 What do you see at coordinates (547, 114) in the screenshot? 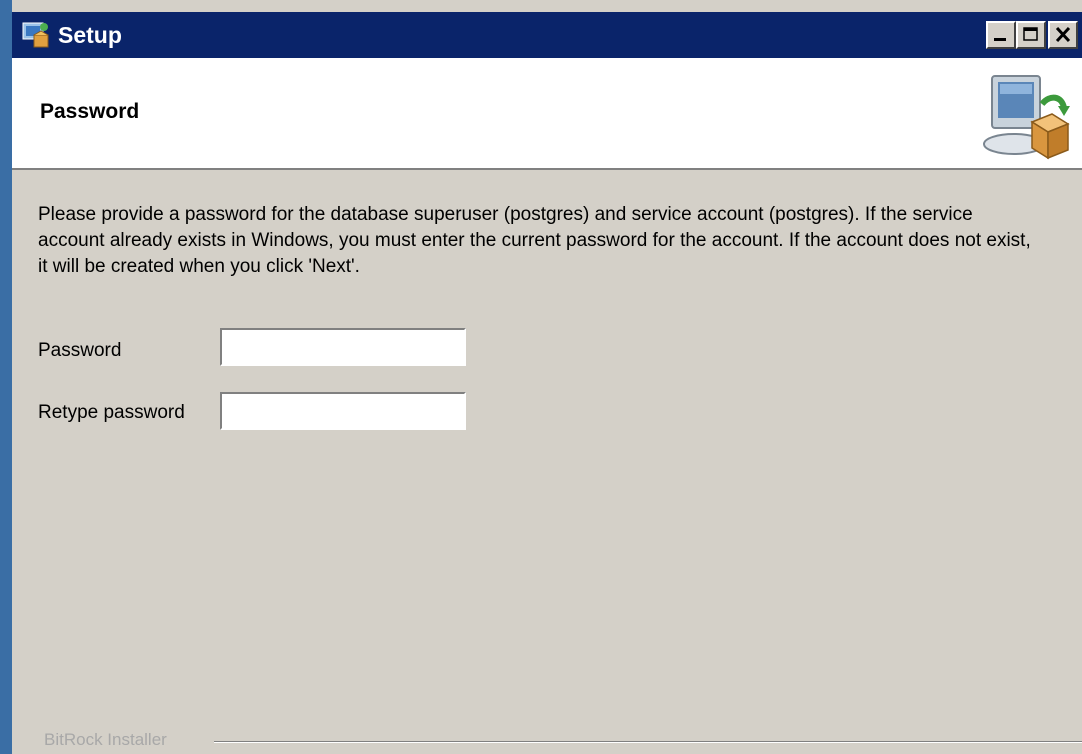
I see `wizard-header: Password` at bounding box center [547, 114].